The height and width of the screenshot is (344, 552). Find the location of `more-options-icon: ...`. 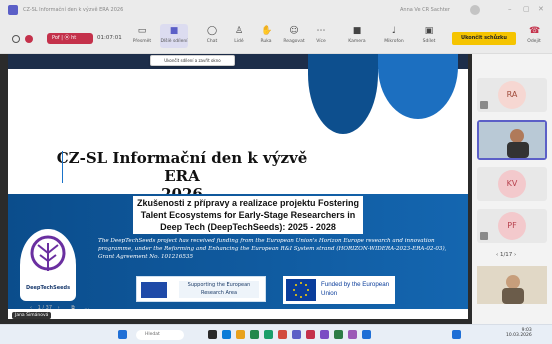

more-options-icon: ... is located at coordinates (86, 308).